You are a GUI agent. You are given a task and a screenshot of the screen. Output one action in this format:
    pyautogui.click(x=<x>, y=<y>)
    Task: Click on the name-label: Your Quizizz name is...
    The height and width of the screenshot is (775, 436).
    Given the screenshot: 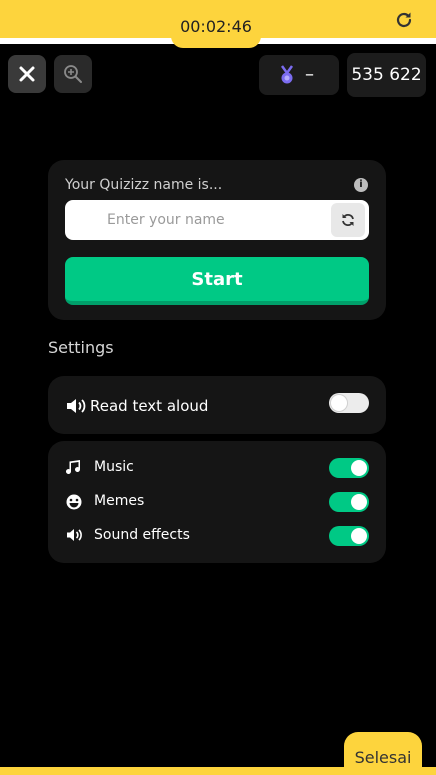 What is the action you would take?
    pyautogui.click(x=144, y=185)
    